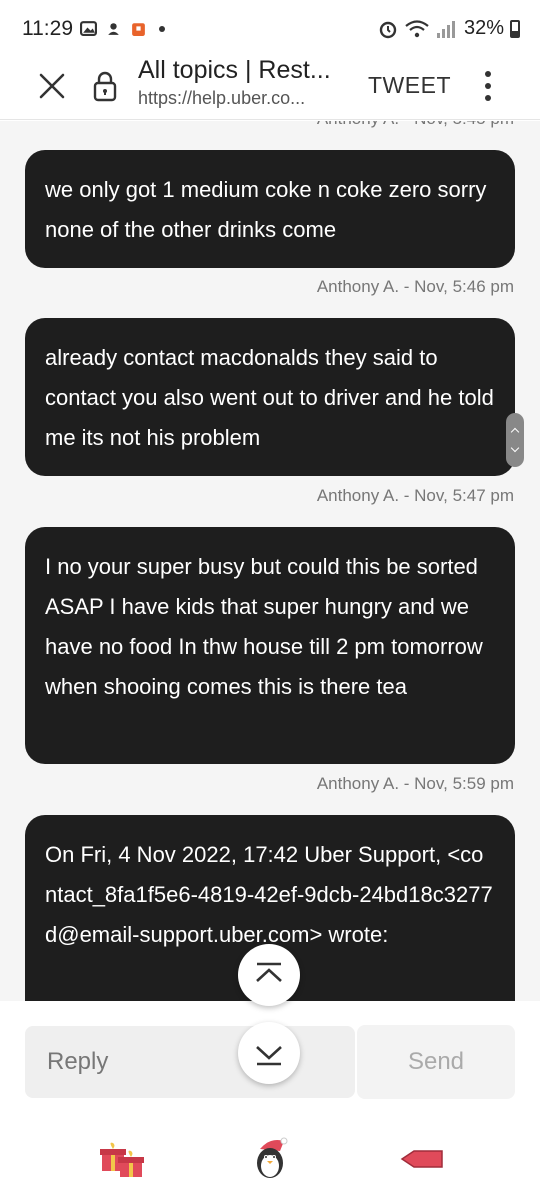  What do you see at coordinates (52, 86) in the screenshot?
I see `close-icon` at bounding box center [52, 86].